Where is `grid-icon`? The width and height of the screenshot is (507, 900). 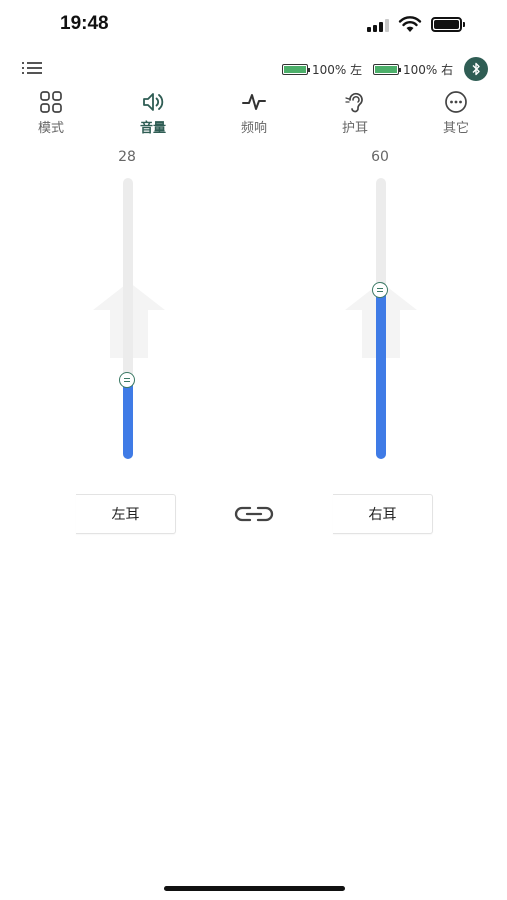 grid-icon is located at coordinates (51, 102).